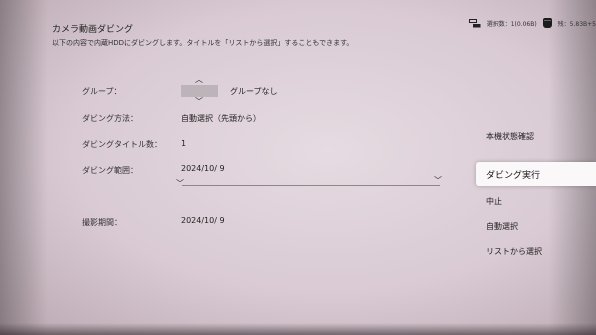 Image resolution: width=596 pixels, height=335 pixels. I want to click on menu-start-dubbing: ダビング実行, so click(536, 174).